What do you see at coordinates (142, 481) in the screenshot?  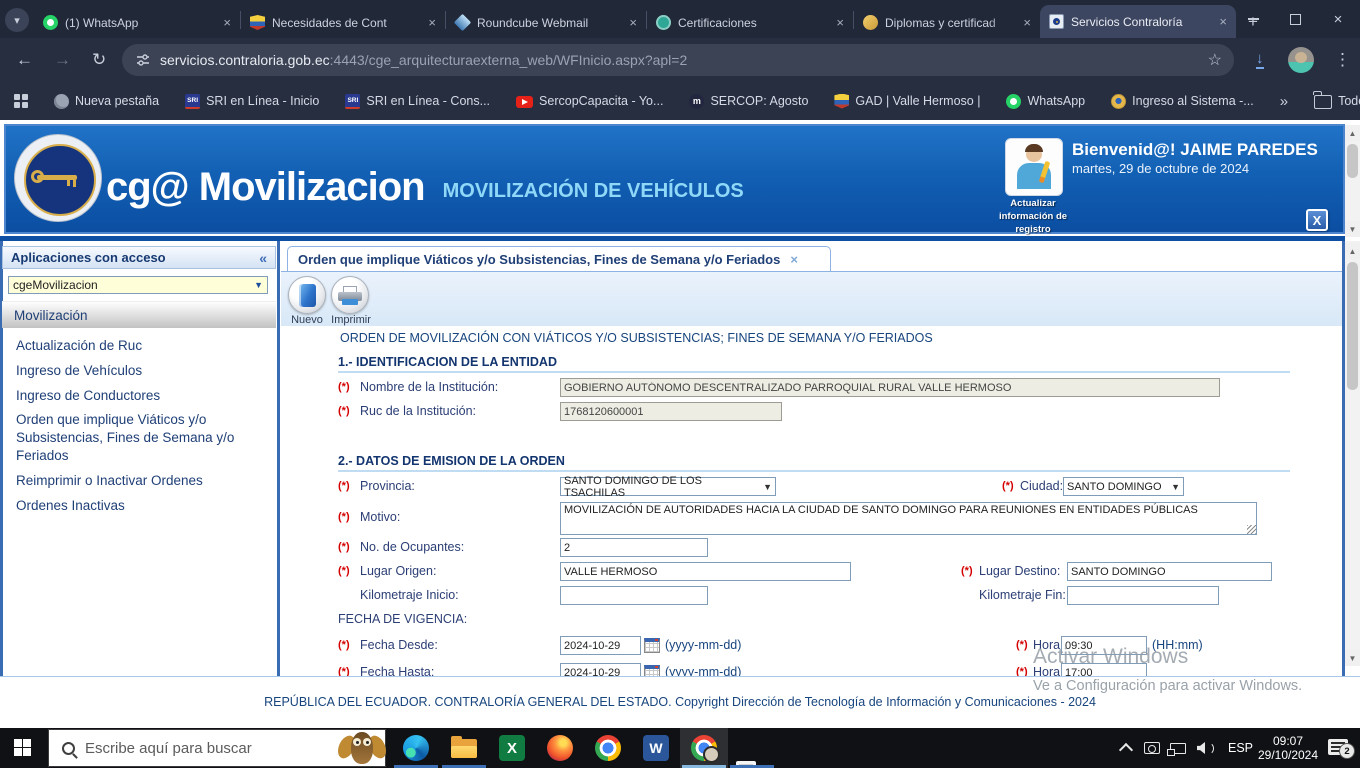 I see `sidebar-item-reimprimir-inactivar: Reimprimir o Inactivar Ordenes` at bounding box center [142, 481].